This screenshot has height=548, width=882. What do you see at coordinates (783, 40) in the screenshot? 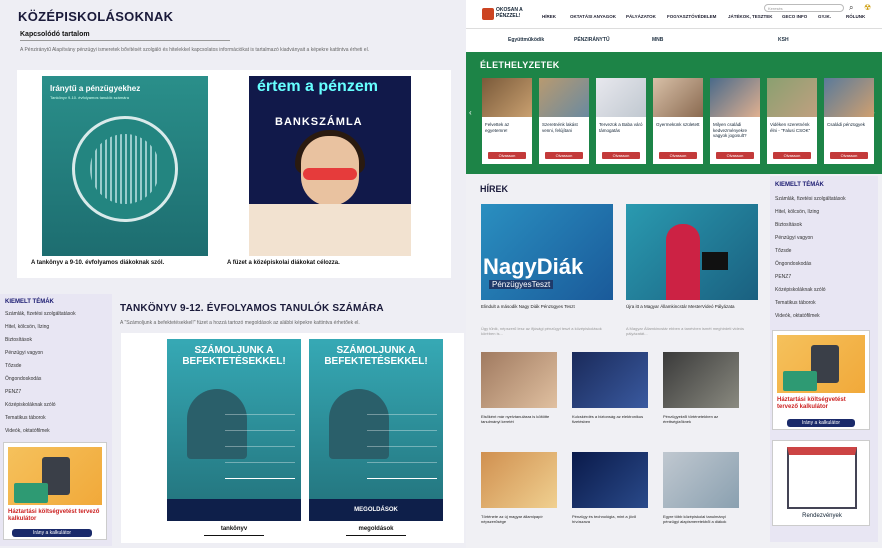
I see `partner-logo: KSH` at bounding box center [783, 40].